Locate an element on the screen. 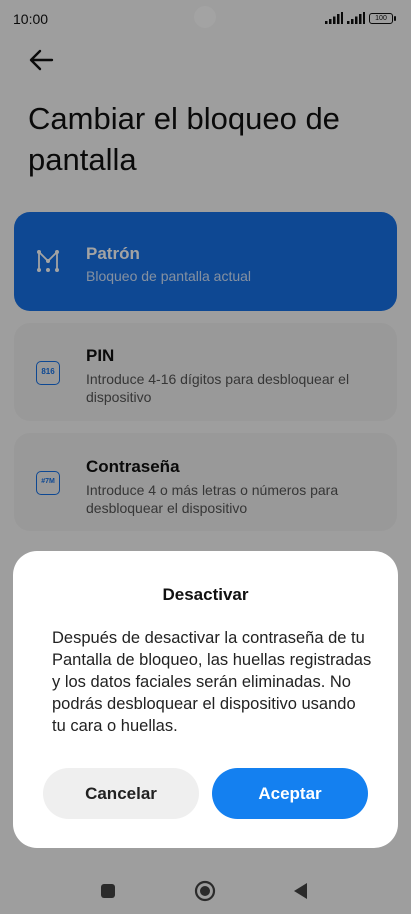  back-icon is located at coordinates (301, 891).